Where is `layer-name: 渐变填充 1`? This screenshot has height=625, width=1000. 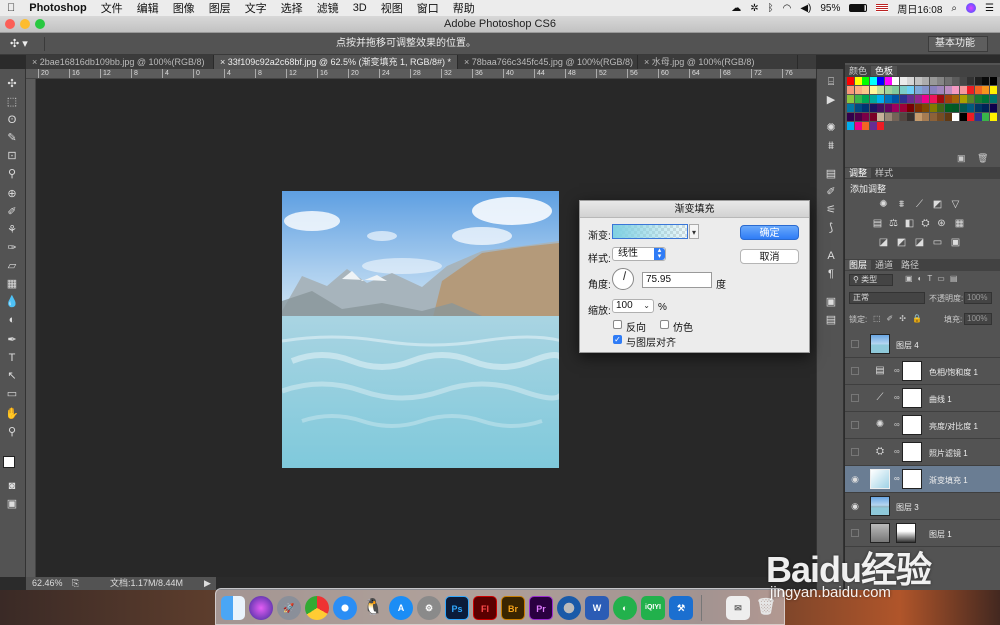
layer-name: 渐变填充 1 is located at coordinates (948, 480).